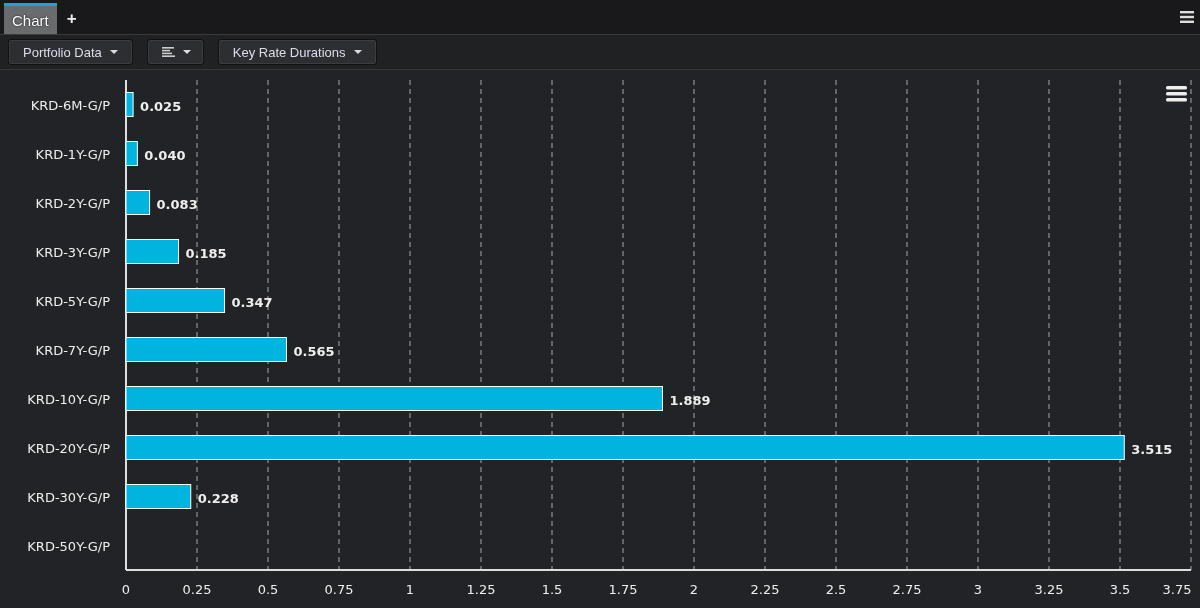 This screenshot has height=608, width=1200. What do you see at coordinates (72, 350) in the screenshot?
I see `category-label: KRD-7Y-G/P` at bounding box center [72, 350].